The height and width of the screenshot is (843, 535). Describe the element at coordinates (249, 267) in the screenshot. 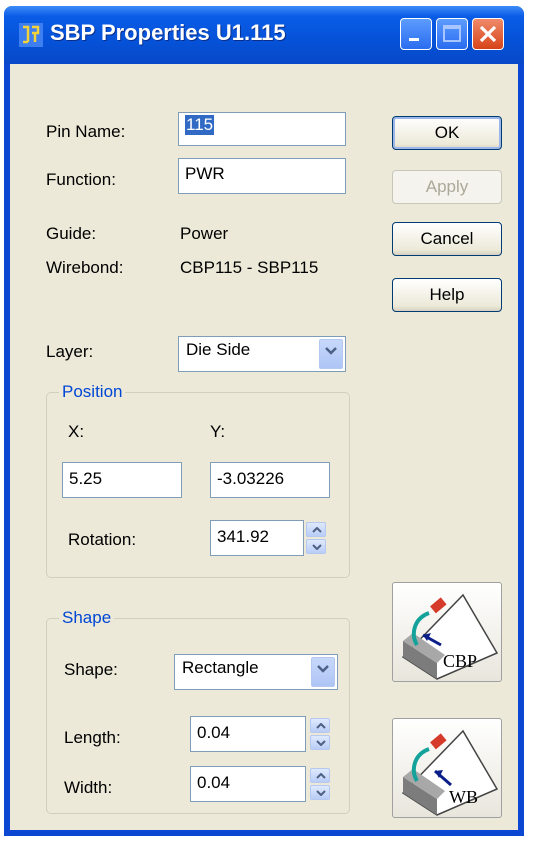

I see `wirebond-value: CBP115 - SBP115` at that location.